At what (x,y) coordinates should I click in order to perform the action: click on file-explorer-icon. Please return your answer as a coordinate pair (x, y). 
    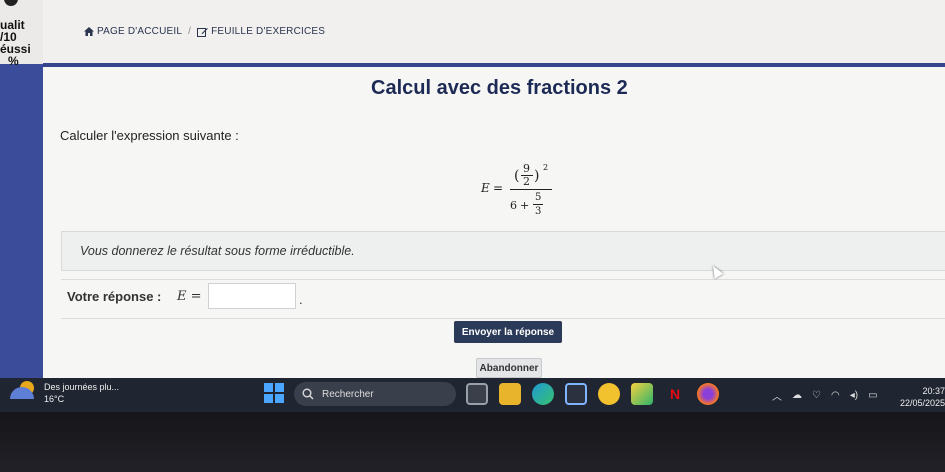
    Looking at the image, I should click on (510, 394).